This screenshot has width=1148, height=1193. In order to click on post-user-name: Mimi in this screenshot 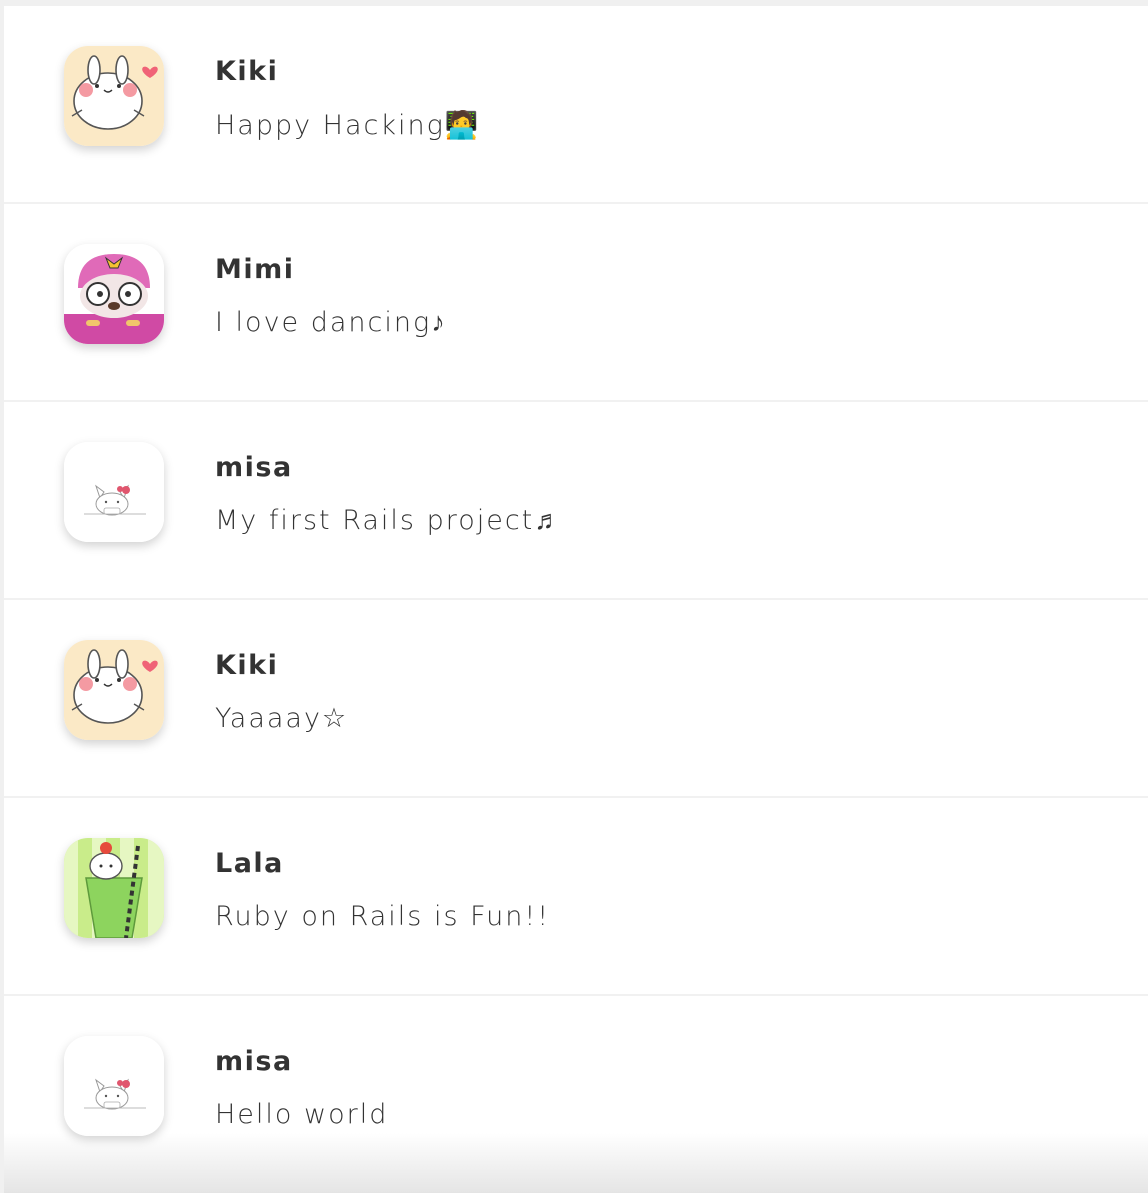, I will do `click(255, 269)`.